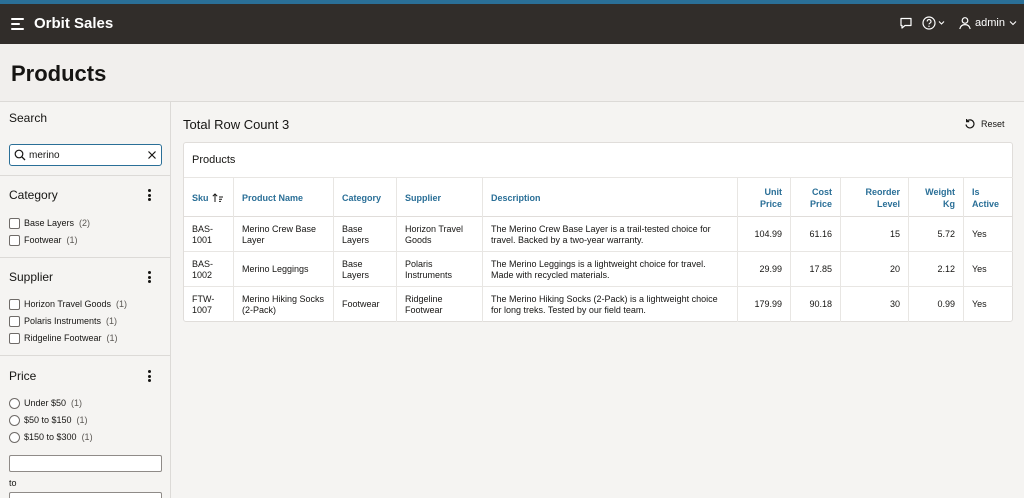 This screenshot has height=498, width=1024. Describe the element at coordinates (906, 23) in the screenshot. I see `chat-icon` at that location.